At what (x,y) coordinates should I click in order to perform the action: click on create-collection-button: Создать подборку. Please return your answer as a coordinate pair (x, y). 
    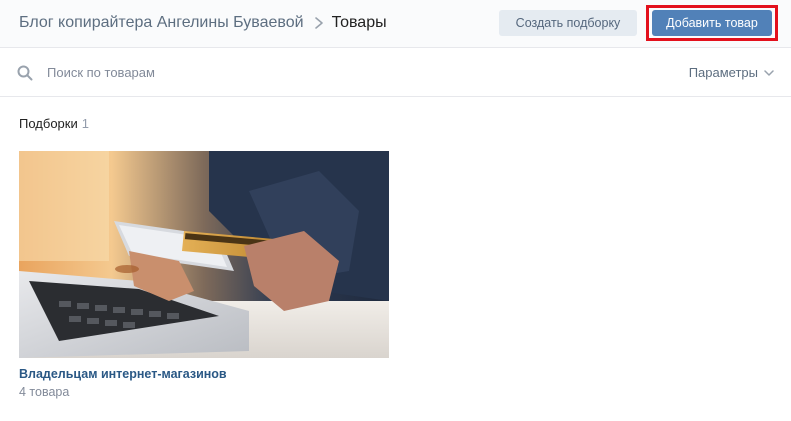
    Looking at the image, I should click on (568, 23).